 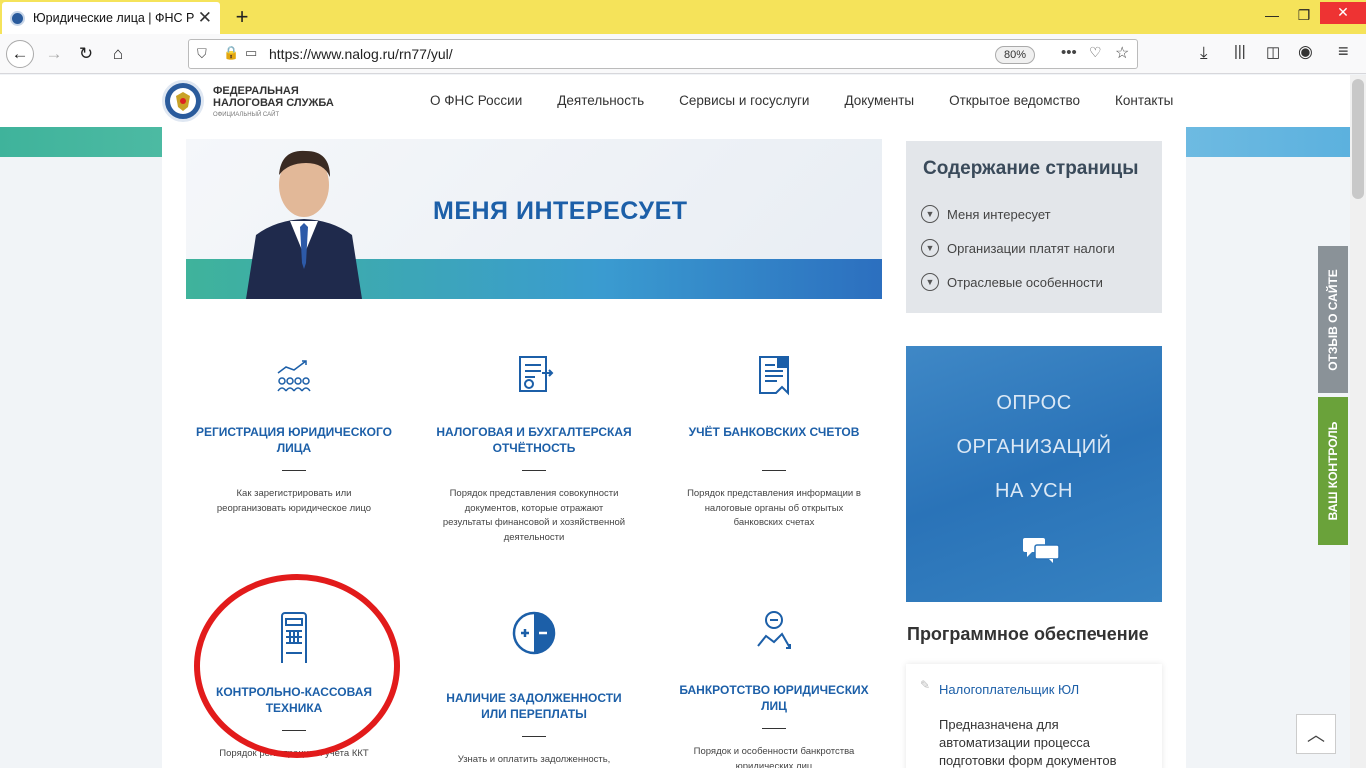 What do you see at coordinates (1028, 634) in the screenshot?
I see `software-section-title: Программное обеспечение` at bounding box center [1028, 634].